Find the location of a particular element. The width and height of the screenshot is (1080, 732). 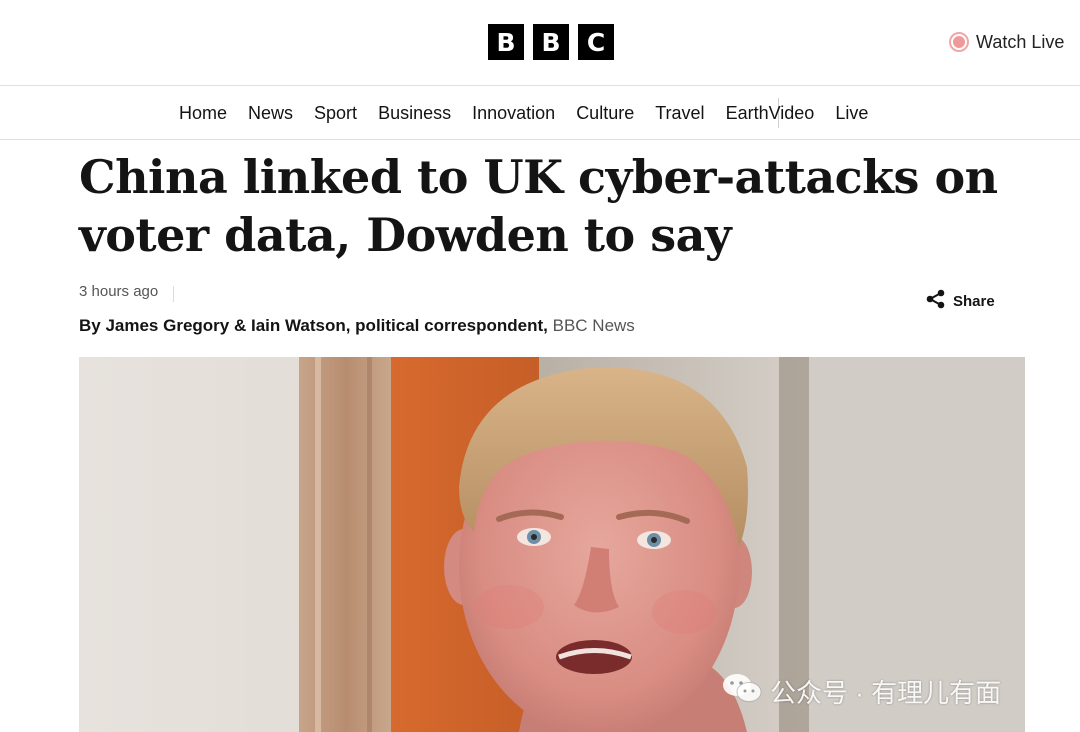

nav-item-earth: Earth is located at coordinates (747, 113).